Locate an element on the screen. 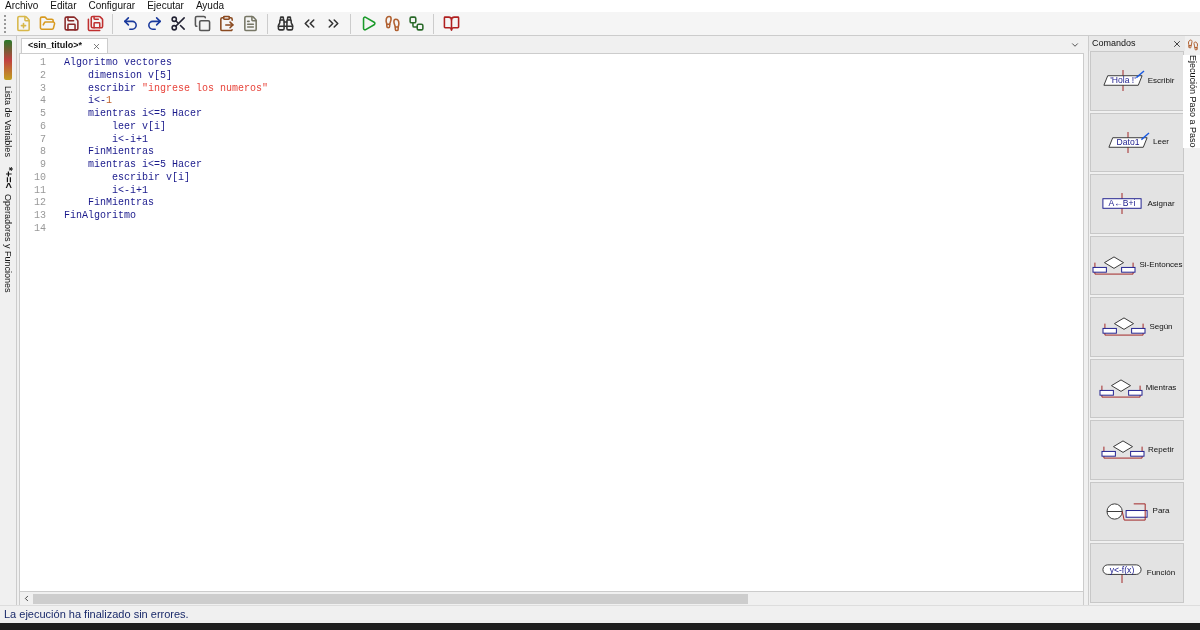 The image size is (1200, 630). document-icon is located at coordinates (250, 23).